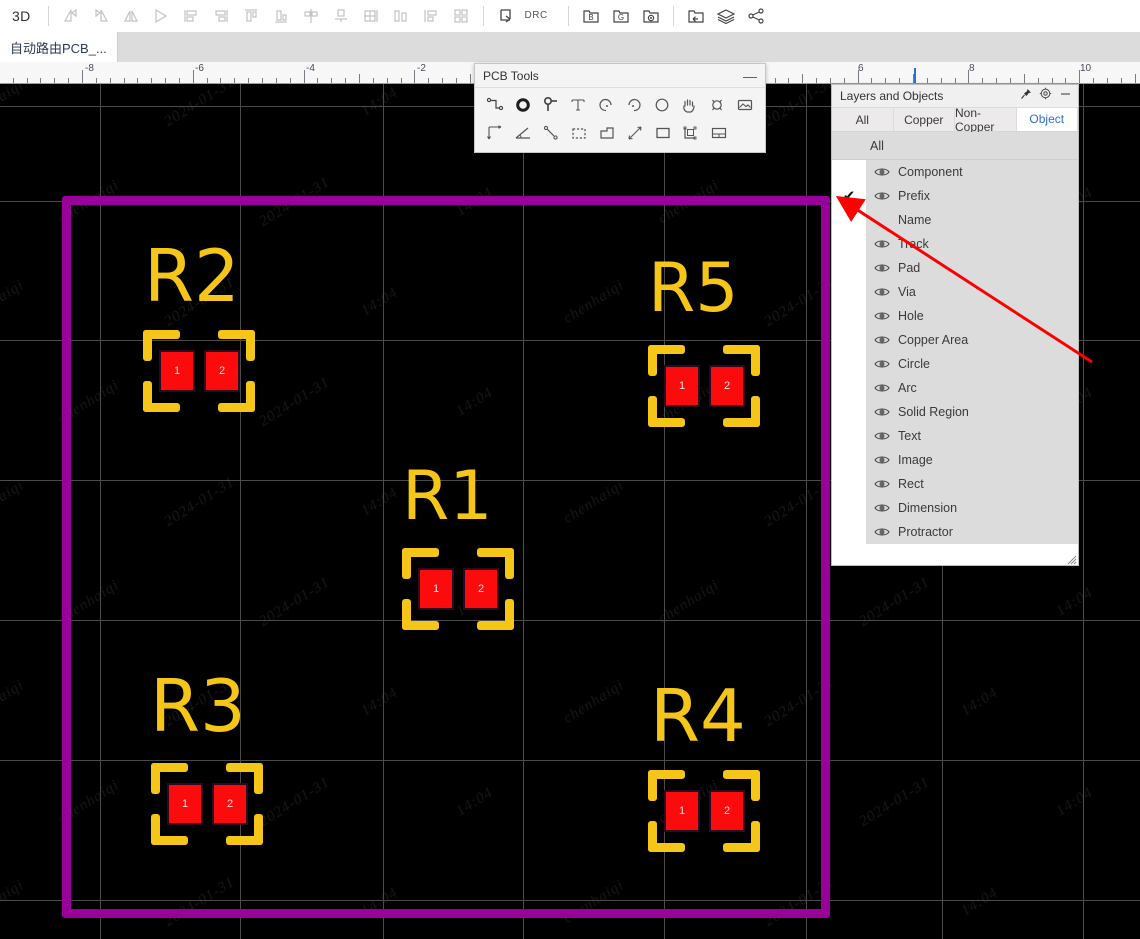  What do you see at coordinates (551, 105) in the screenshot?
I see `via-icon` at bounding box center [551, 105].